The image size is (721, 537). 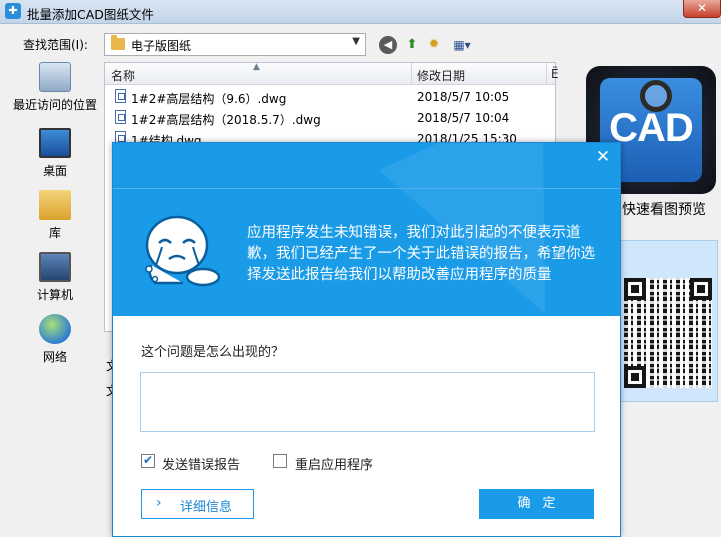 I want to click on place-label: 库, so click(x=54, y=233).